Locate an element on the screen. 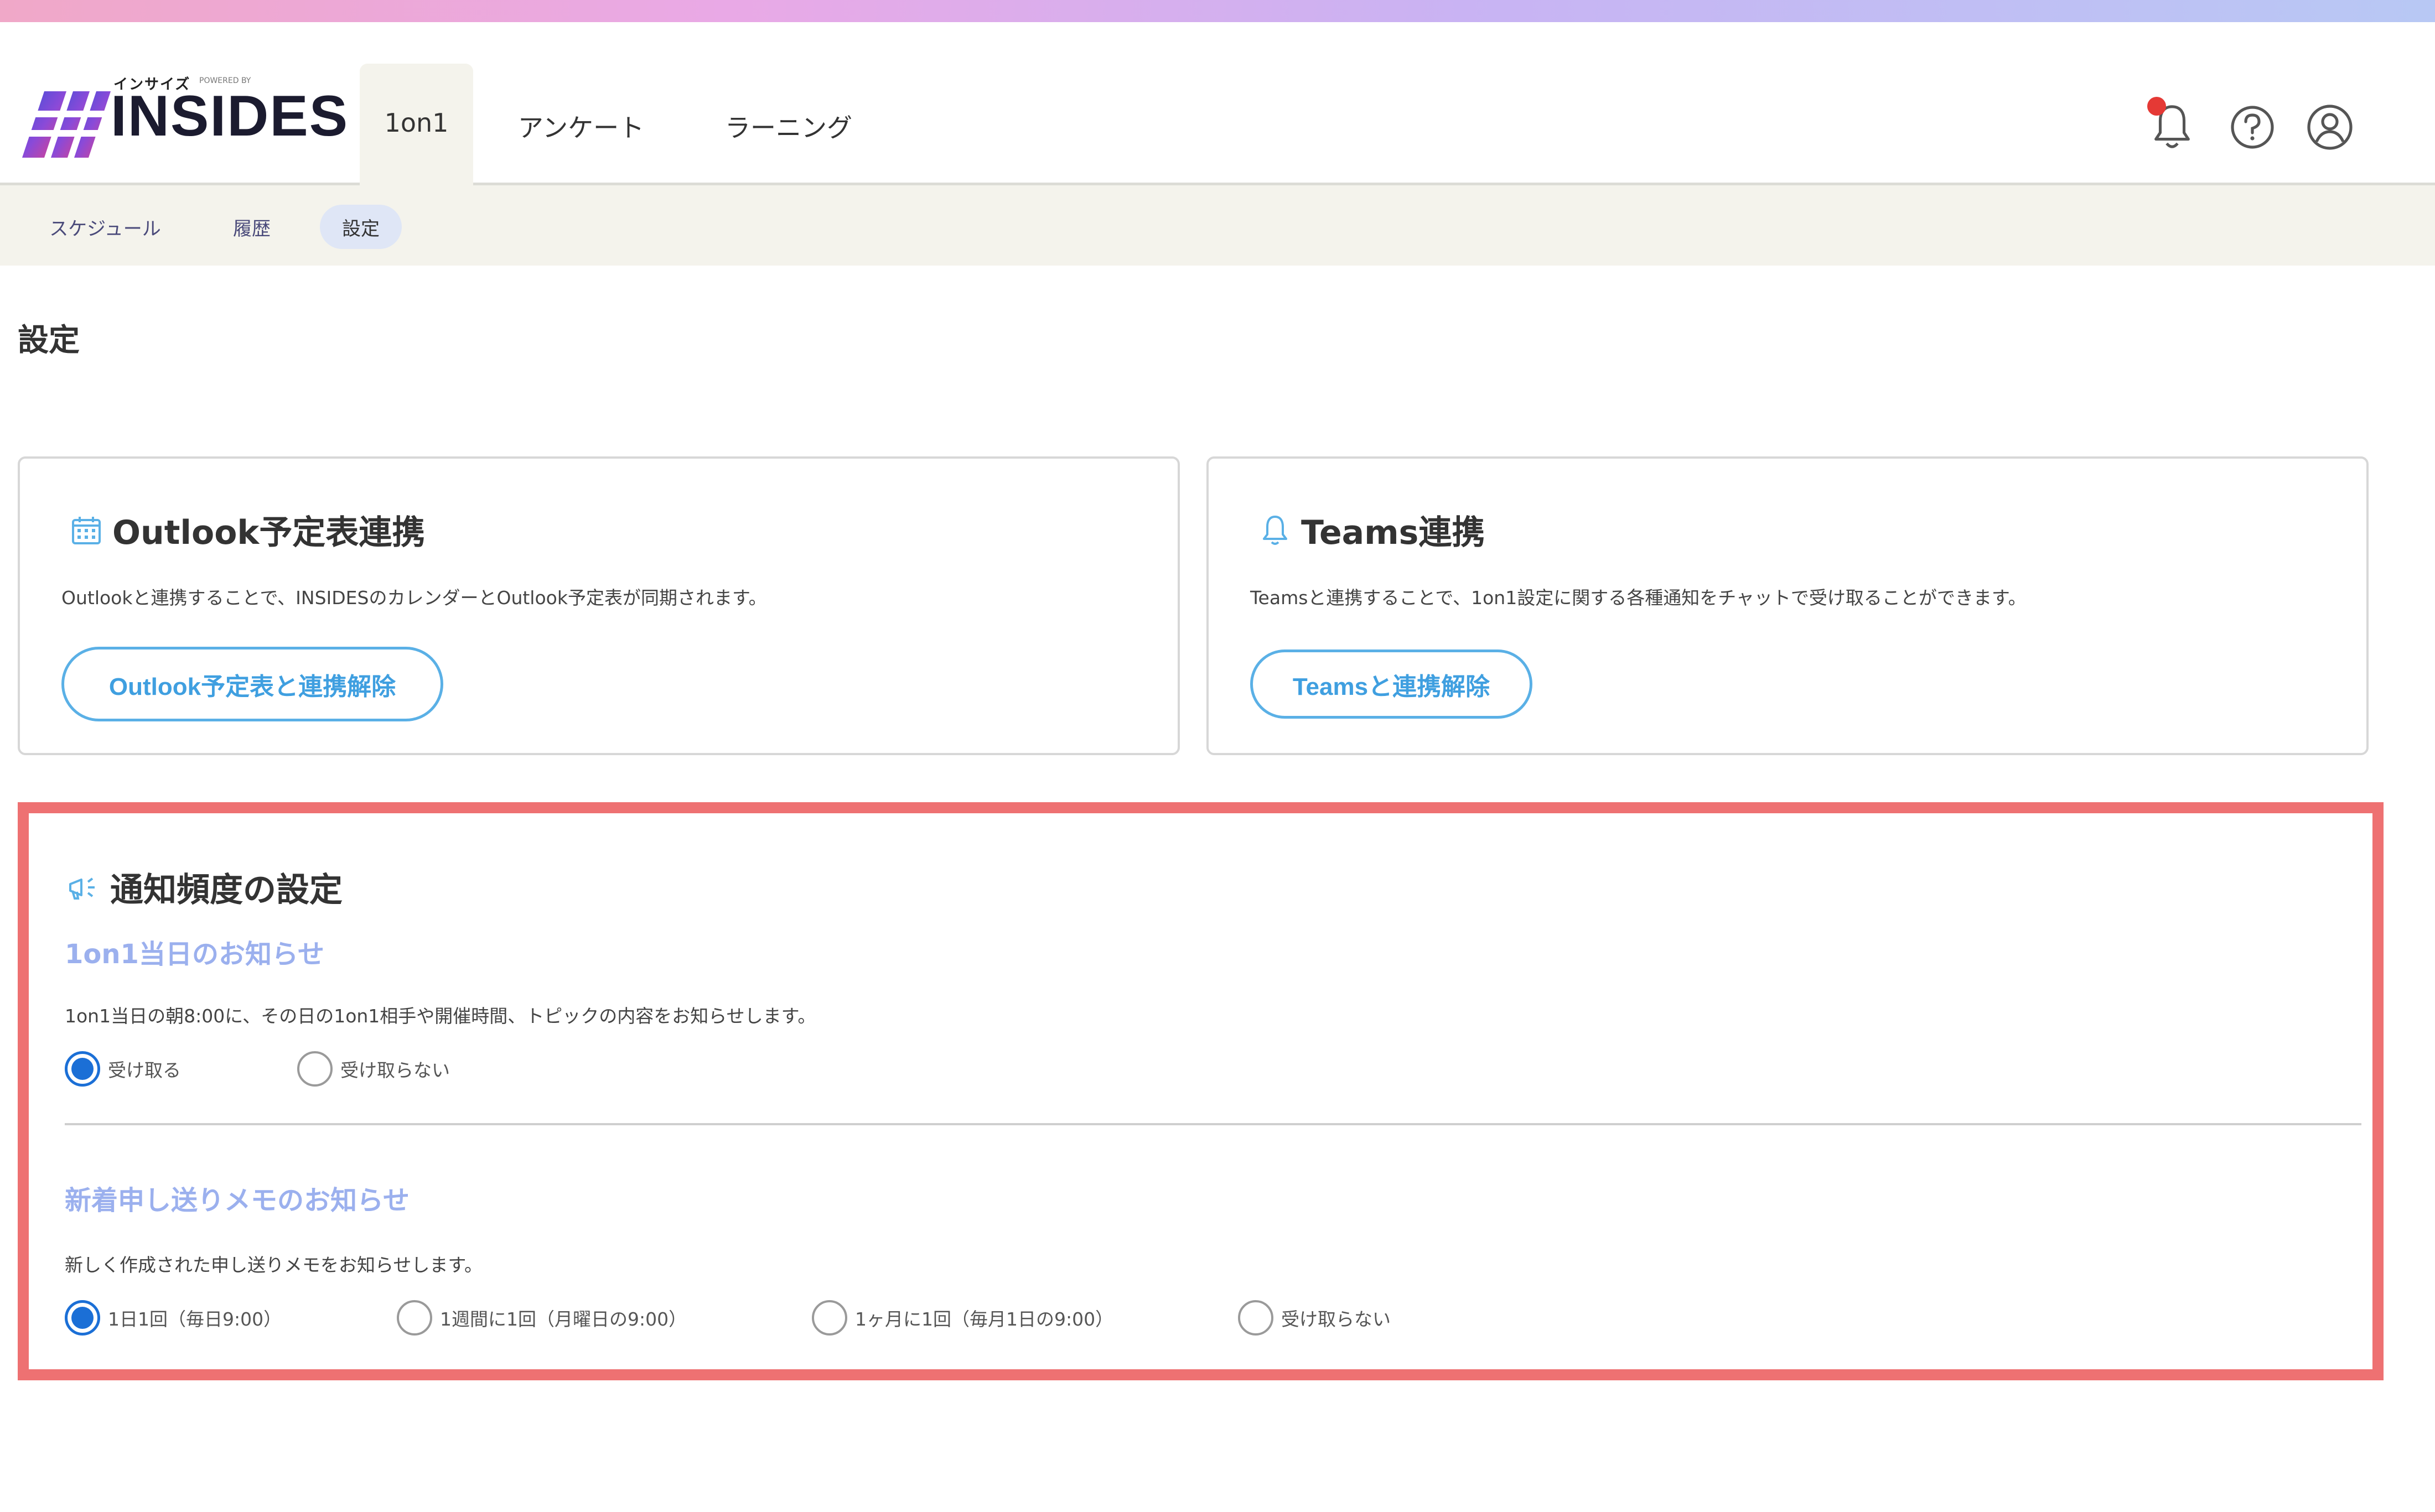  day-of-section-title: 1on1当日のお知らせ is located at coordinates (194, 955).